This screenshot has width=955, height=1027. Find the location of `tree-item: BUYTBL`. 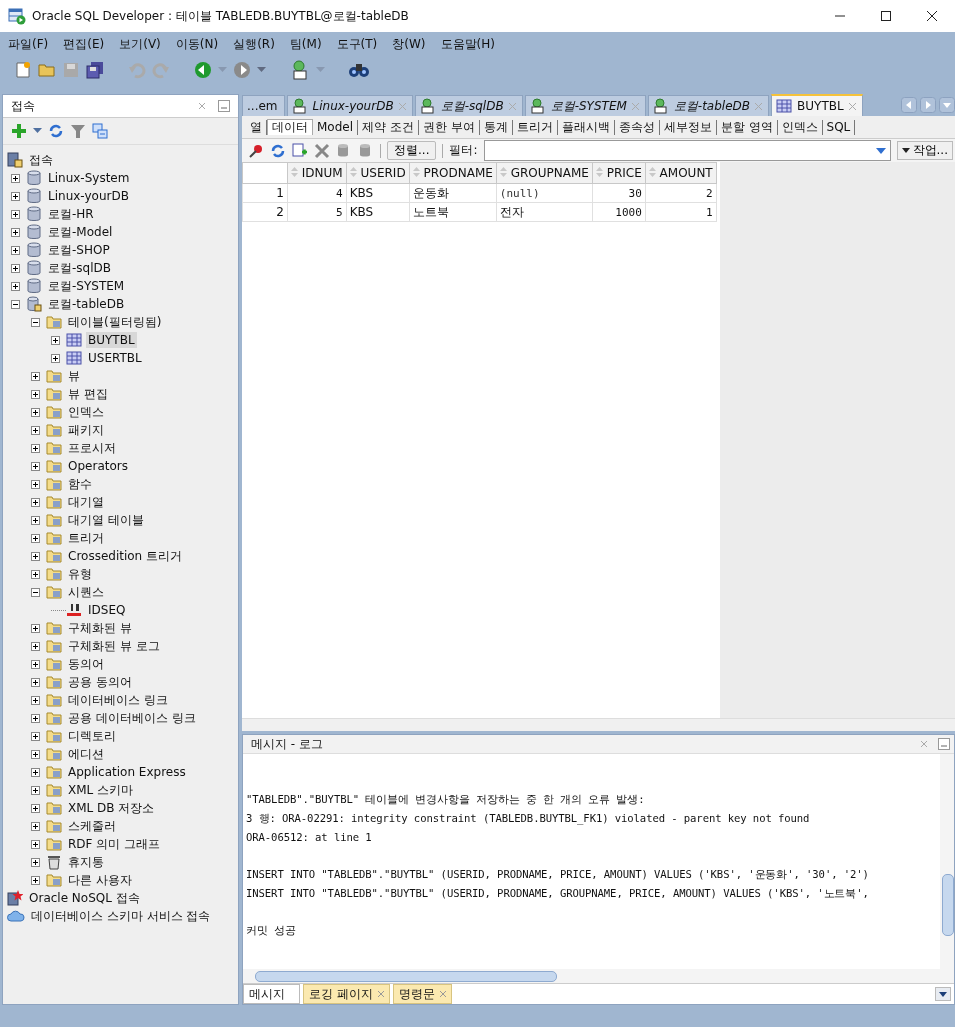

tree-item: BUYTBL is located at coordinates (111, 340).